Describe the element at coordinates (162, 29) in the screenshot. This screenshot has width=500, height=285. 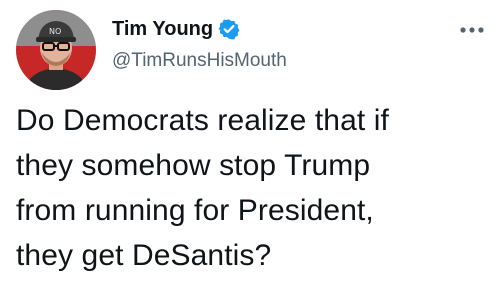
I see `author-display-name: Tim Young` at that location.